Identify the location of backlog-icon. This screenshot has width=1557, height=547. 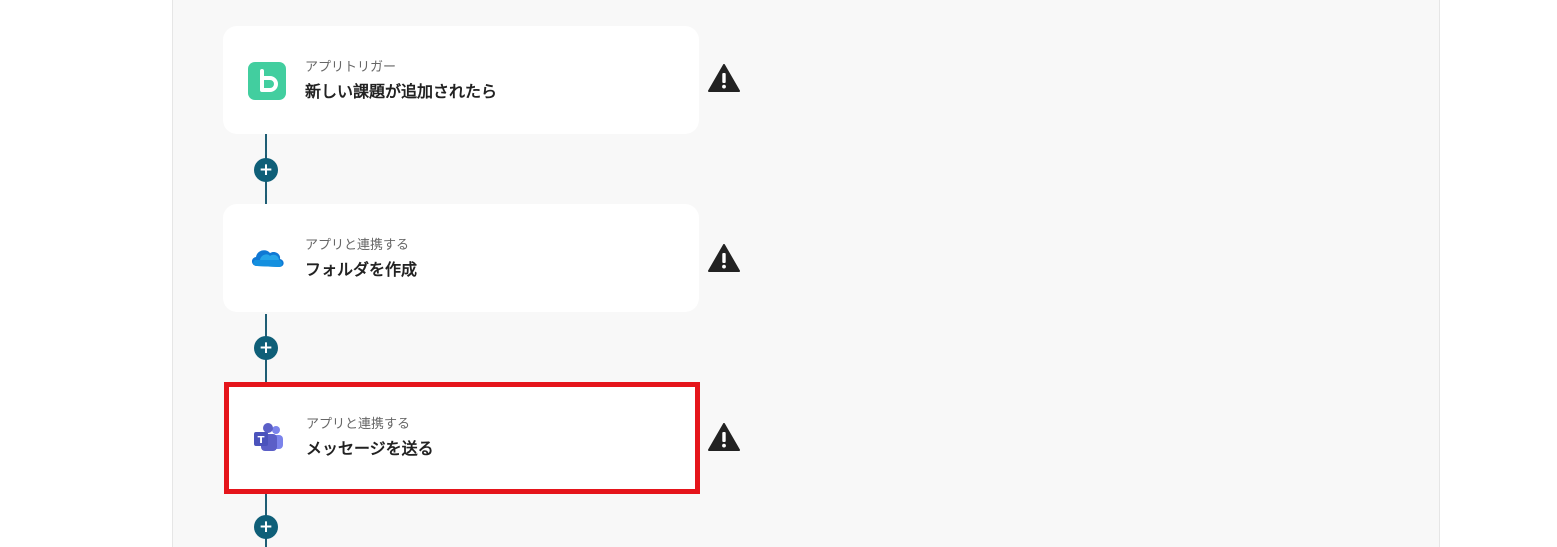
(267, 81).